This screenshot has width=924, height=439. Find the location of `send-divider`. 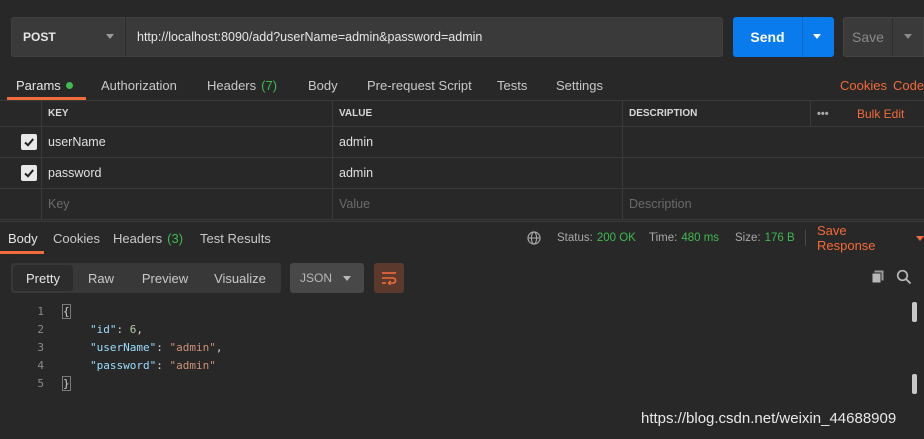

send-divider is located at coordinates (802, 37).